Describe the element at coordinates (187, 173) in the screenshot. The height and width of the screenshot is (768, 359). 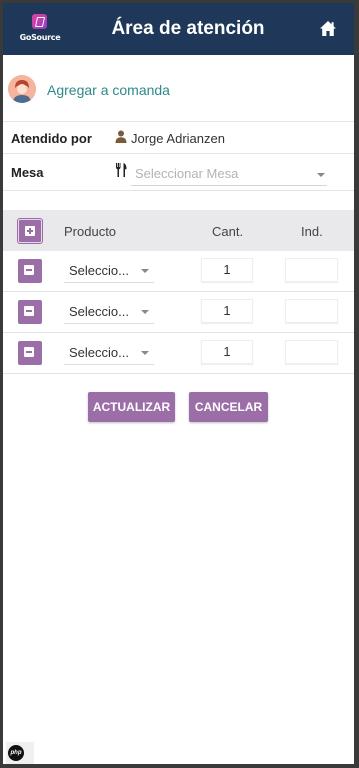
I see `table-select-placeholder: Seleccionar Mesa` at that location.